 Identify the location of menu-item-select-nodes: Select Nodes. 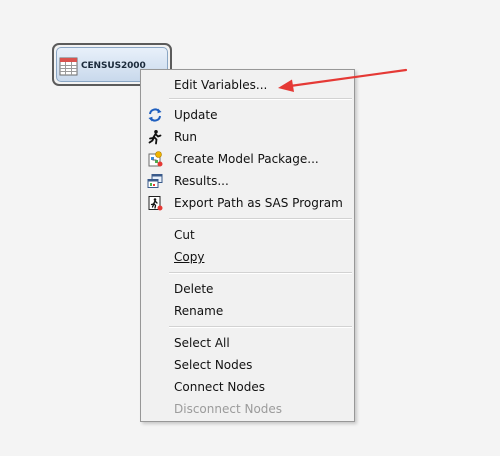
(247, 364).